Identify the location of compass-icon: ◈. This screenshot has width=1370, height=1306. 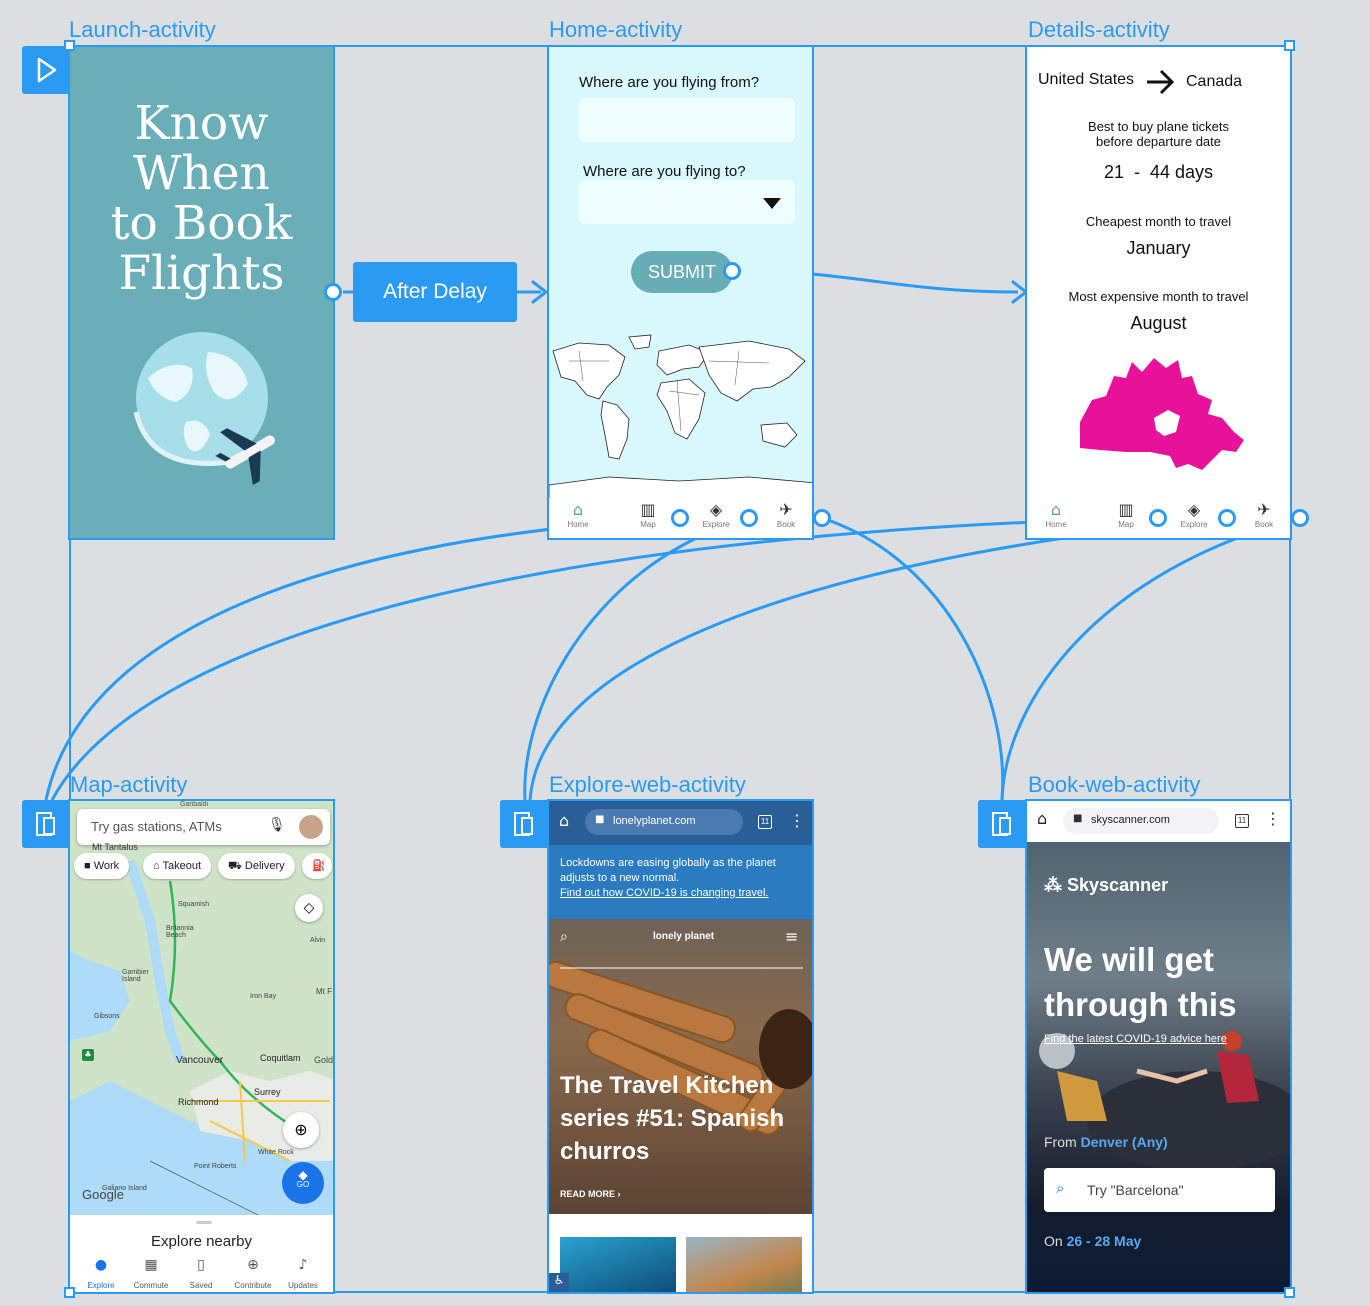
(1194, 509).